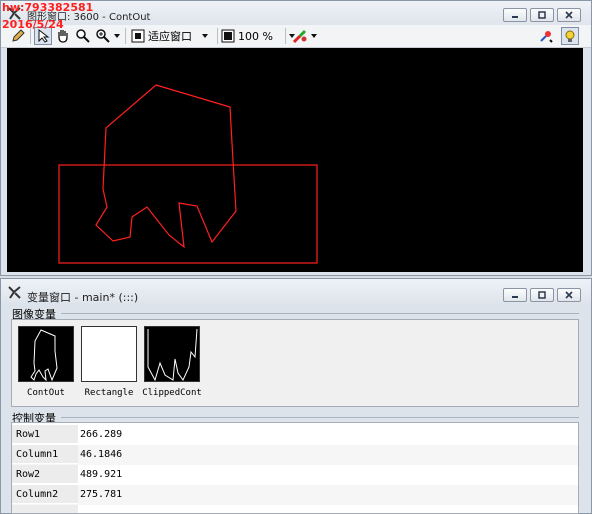 Image resolution: width=592 pixels, height=514 pixels. Describe the element at coordinates (109, 354) in the screenshot. I see `rectangle-thumbnail` at that location.